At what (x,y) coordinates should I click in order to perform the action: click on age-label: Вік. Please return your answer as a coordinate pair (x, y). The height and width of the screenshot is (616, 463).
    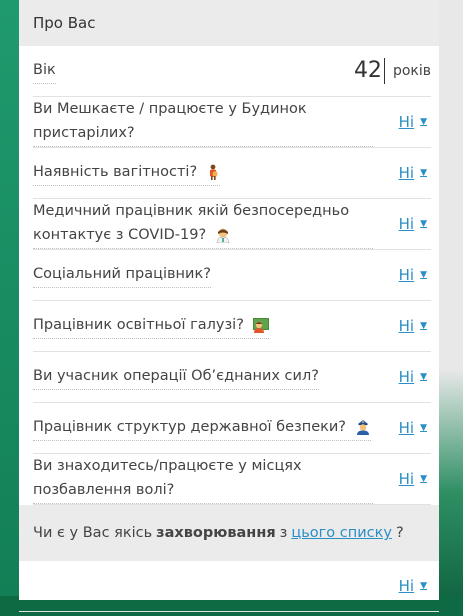
    Looking at the image, I should click on (44, 71).